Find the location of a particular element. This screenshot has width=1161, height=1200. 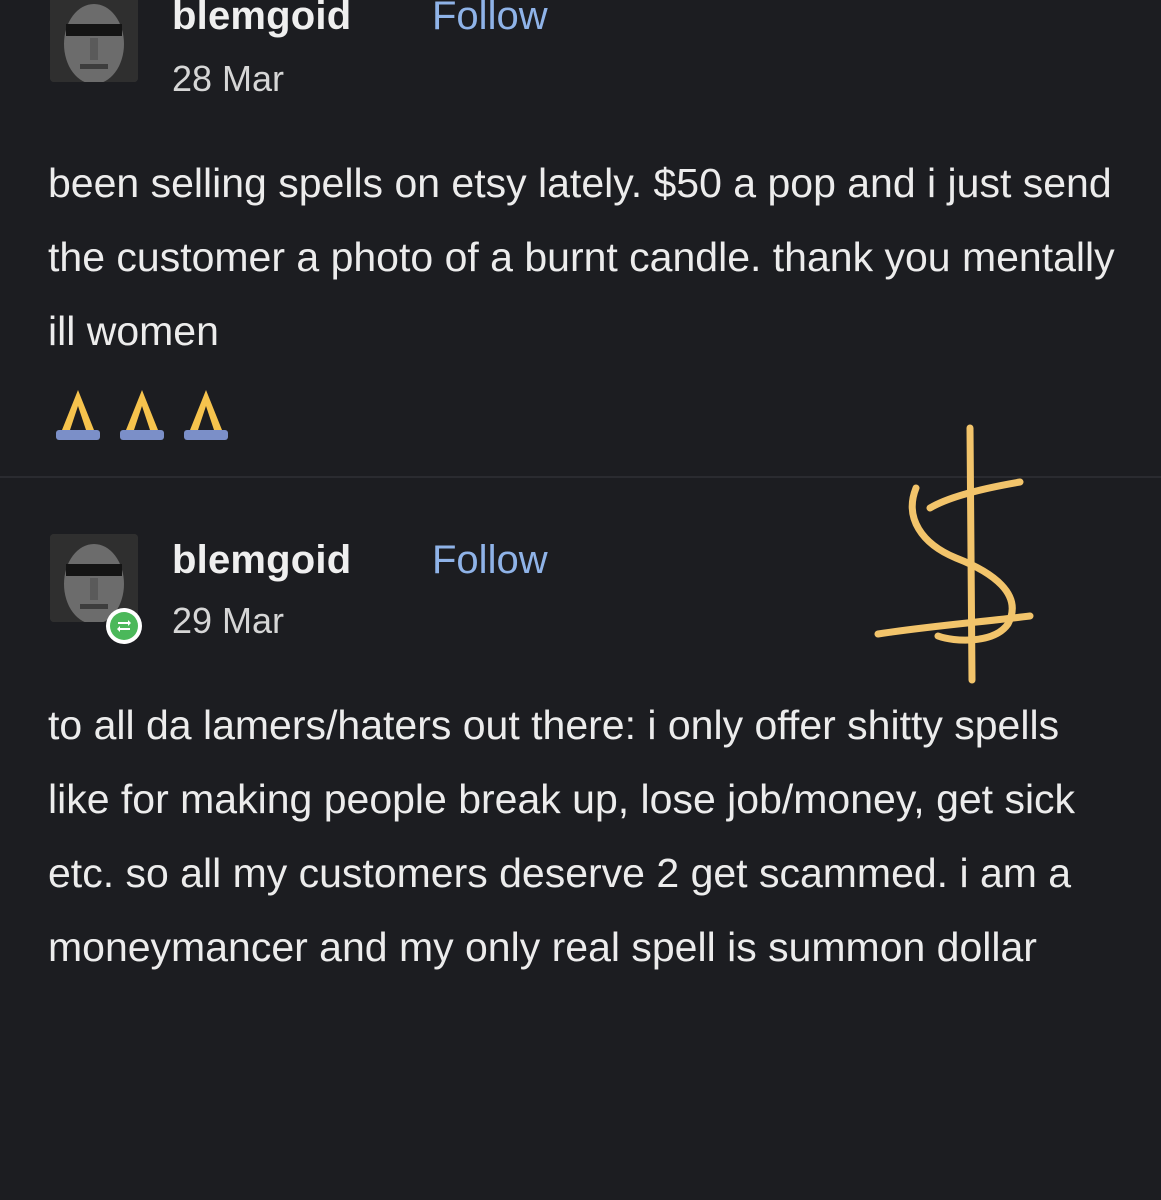

avatar-image-icon is located at coordinates (94, 41).